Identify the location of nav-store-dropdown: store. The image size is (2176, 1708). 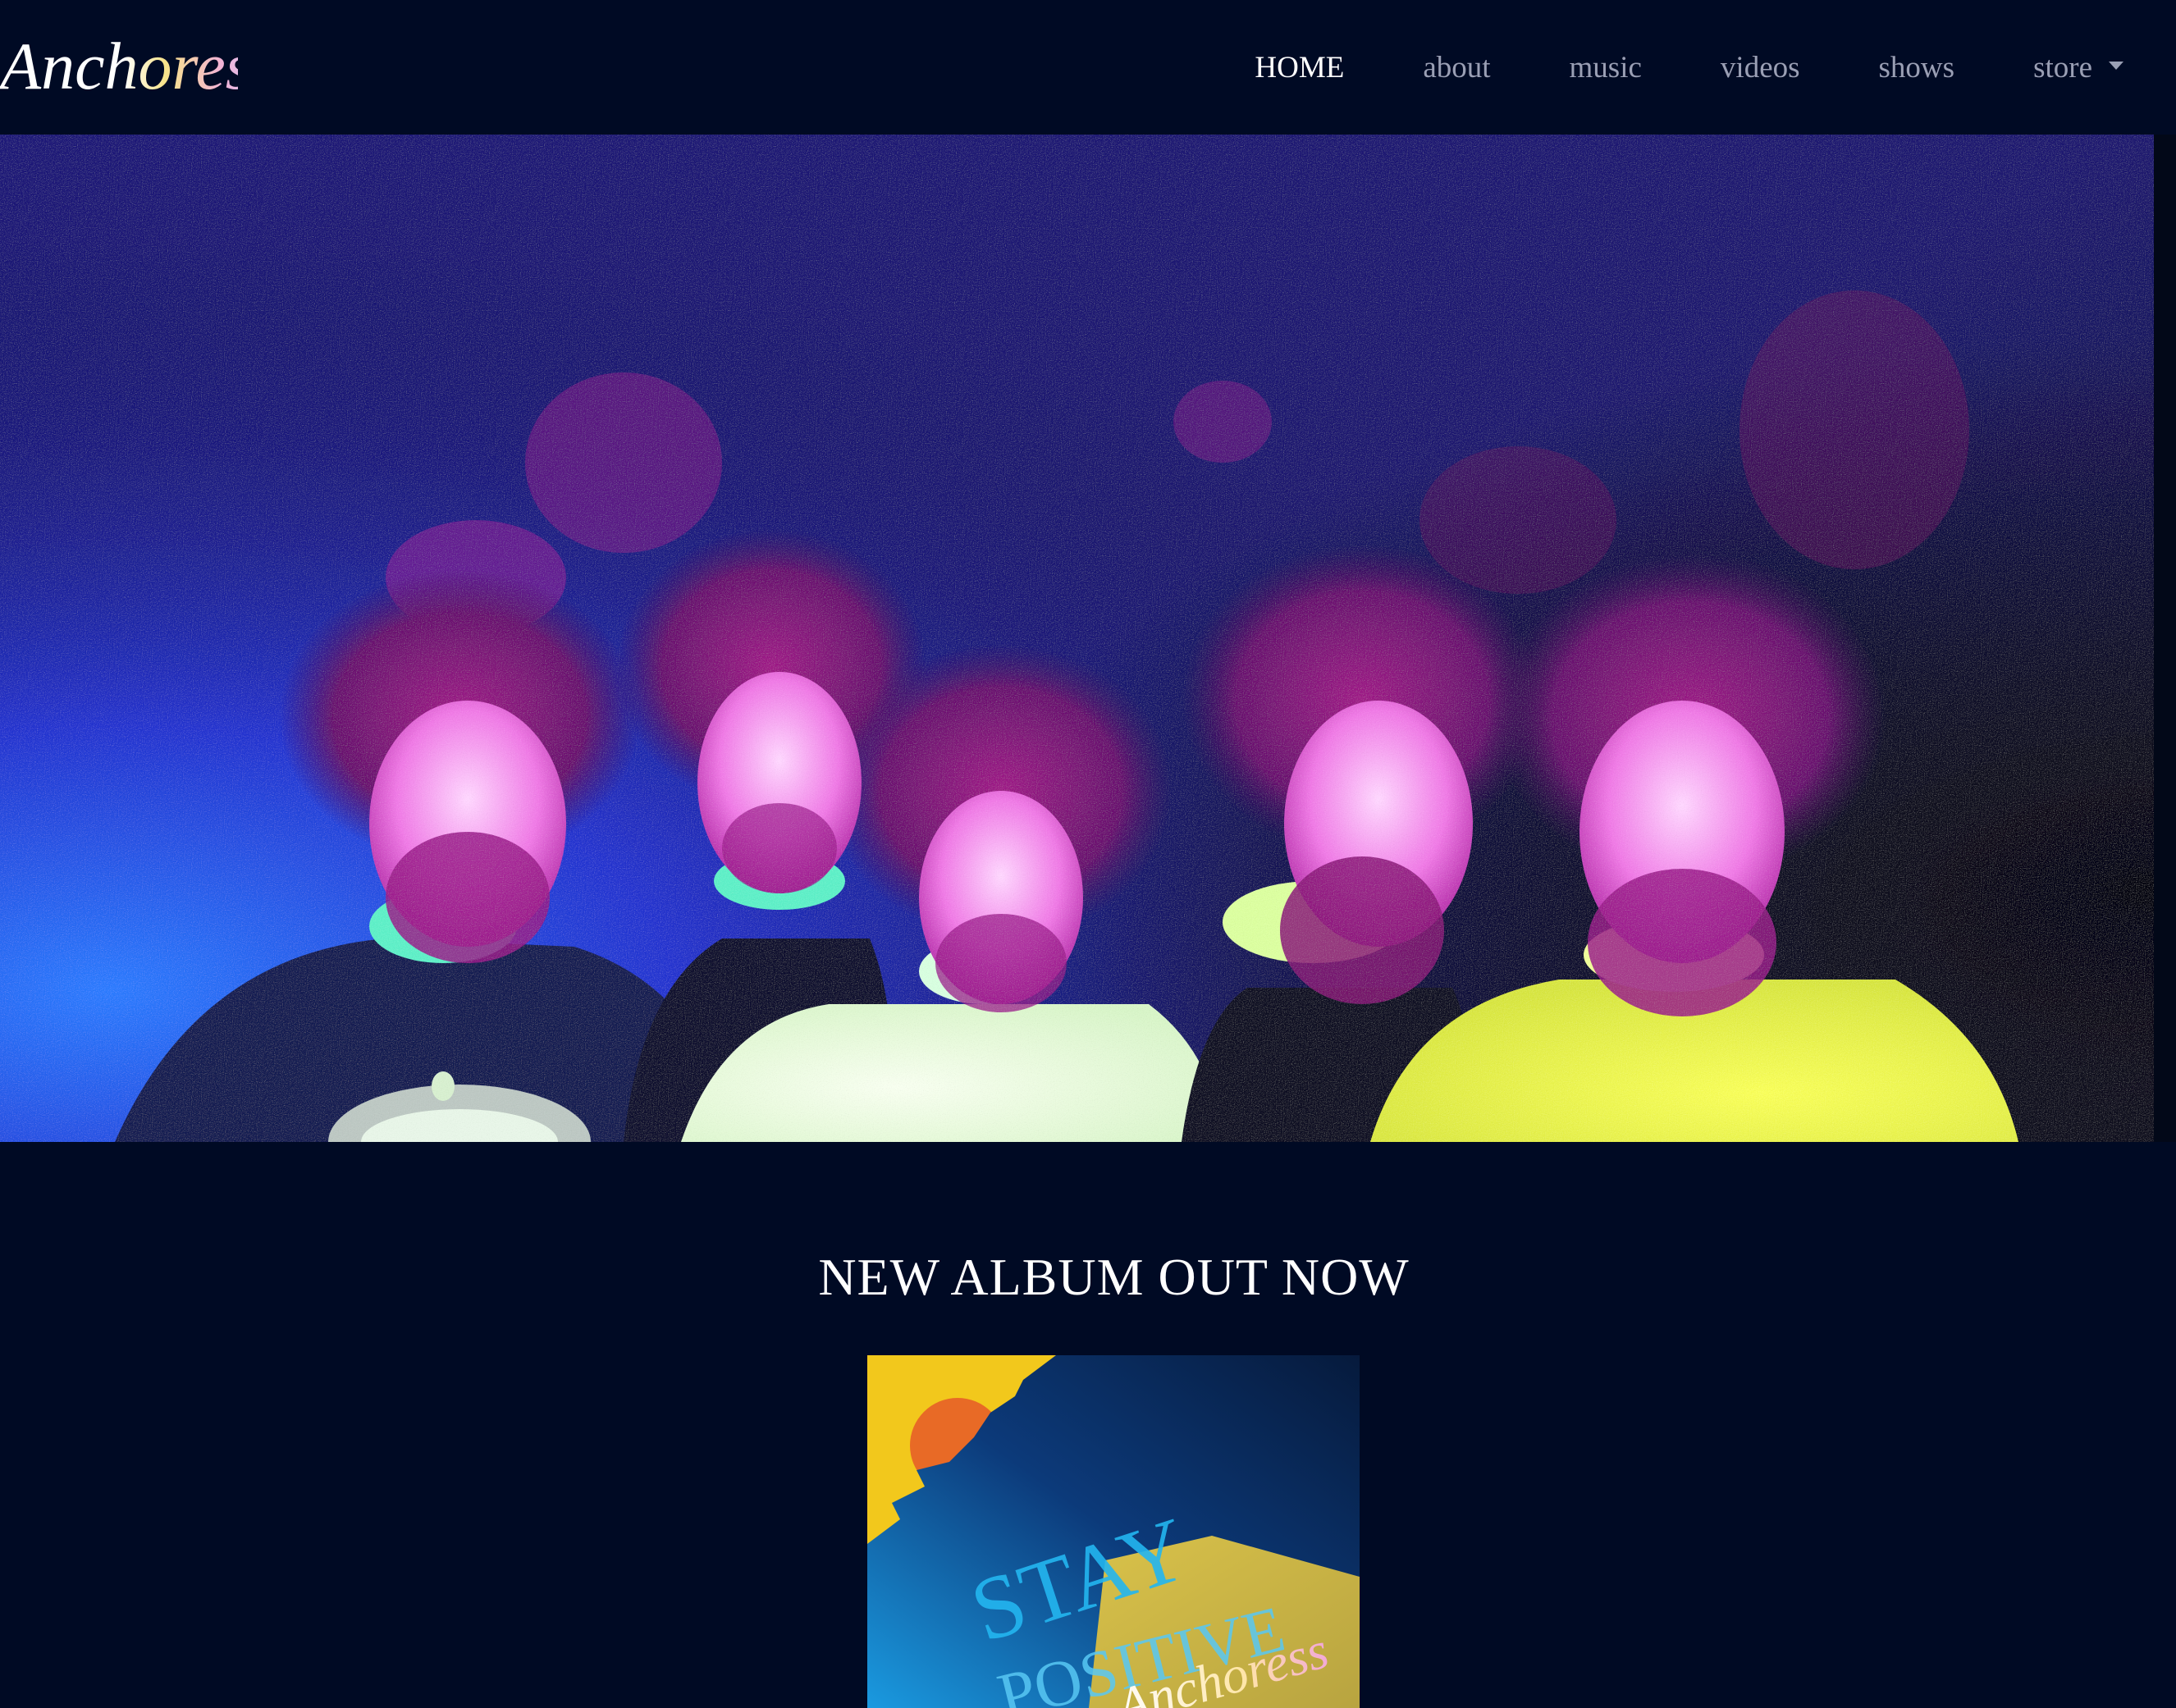
(2078, 67).